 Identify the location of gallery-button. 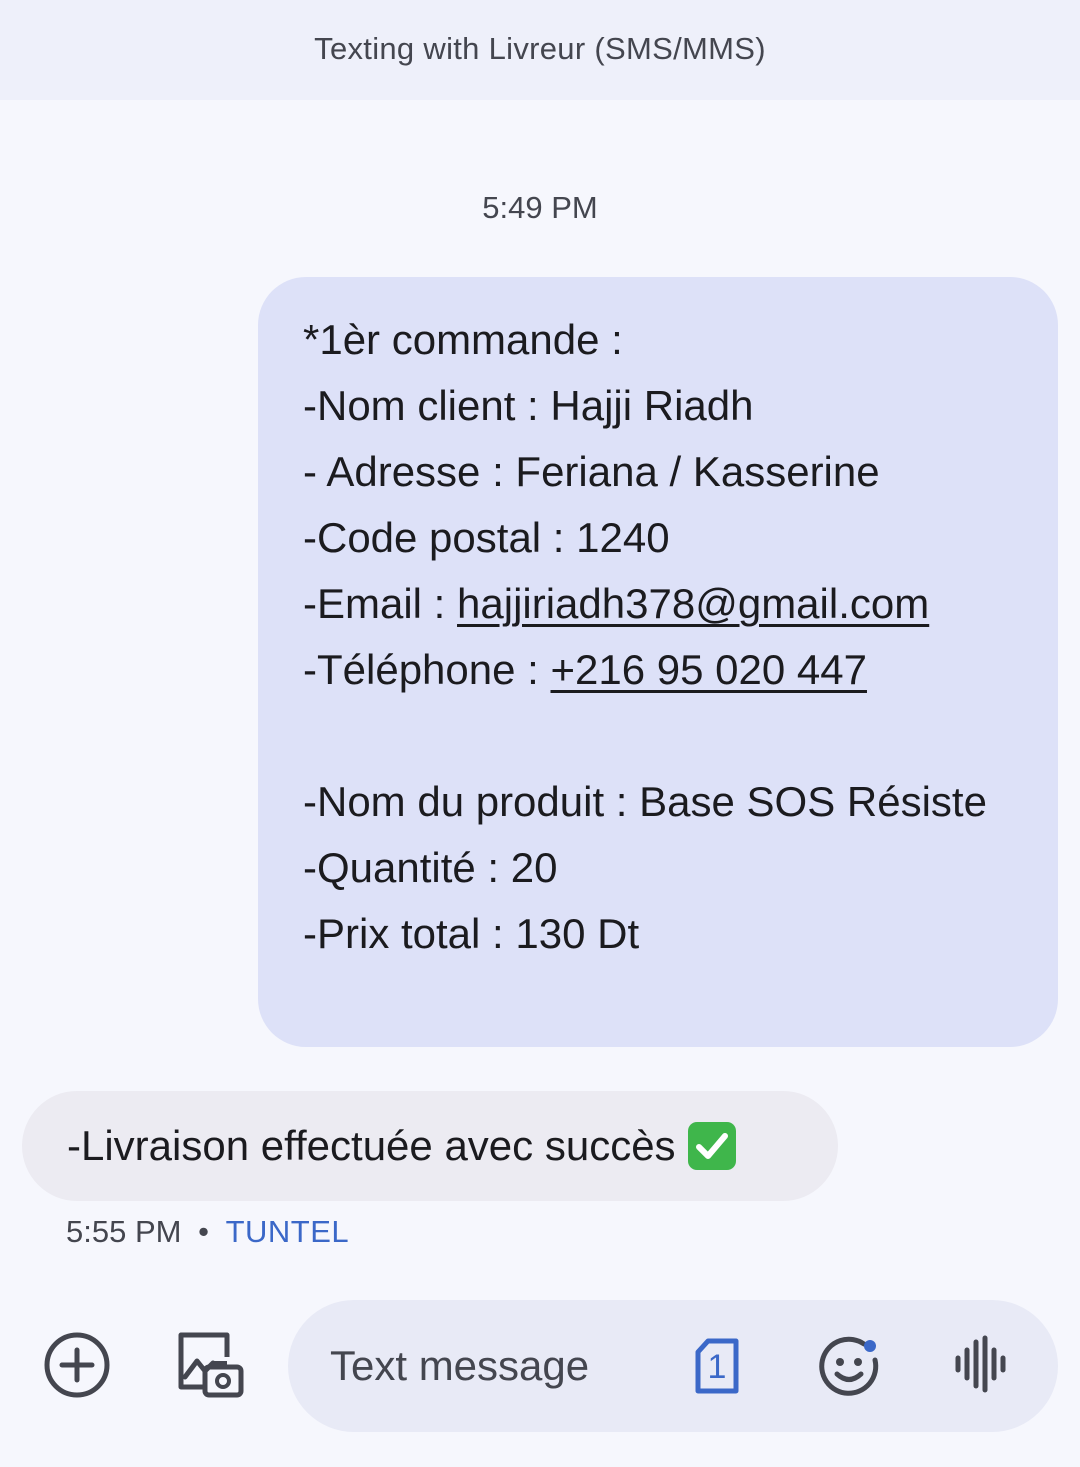
(209, 1367).